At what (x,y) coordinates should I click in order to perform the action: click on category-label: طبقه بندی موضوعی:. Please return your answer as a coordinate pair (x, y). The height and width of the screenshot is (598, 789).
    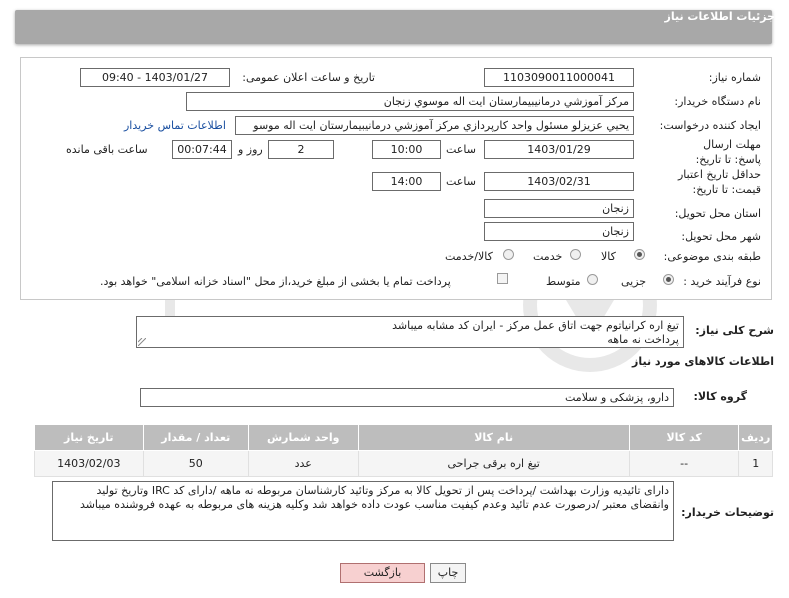
    Looking at the image, I should click on (712, 256).